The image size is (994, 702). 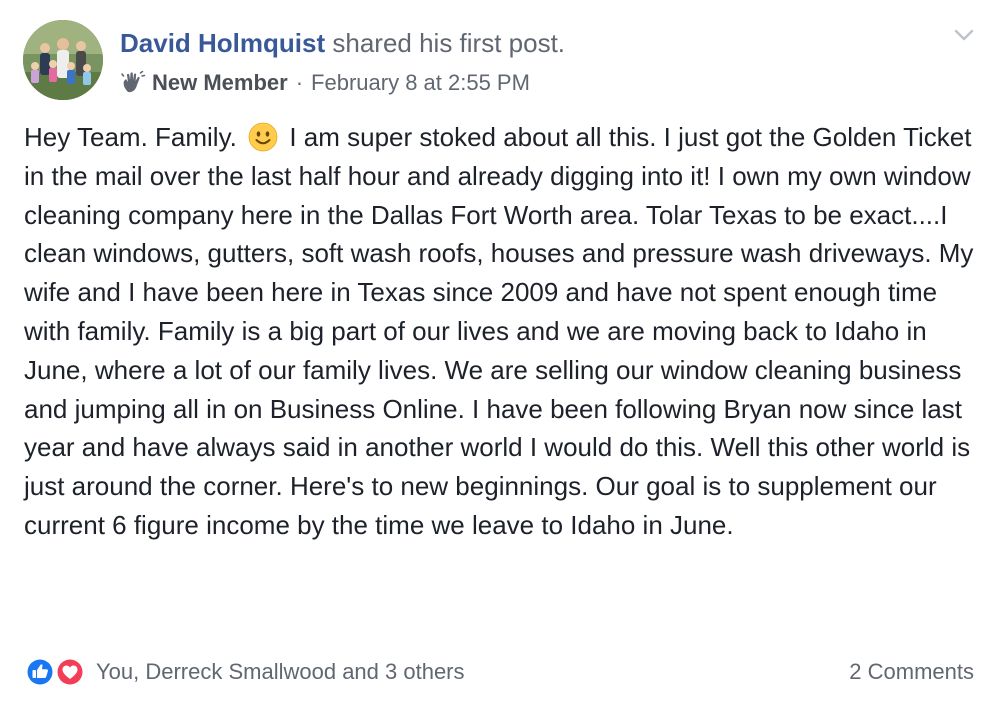 I want to click on post-meta: New Member · February 8 at 2:55 PM, so click(x=325, y=83).